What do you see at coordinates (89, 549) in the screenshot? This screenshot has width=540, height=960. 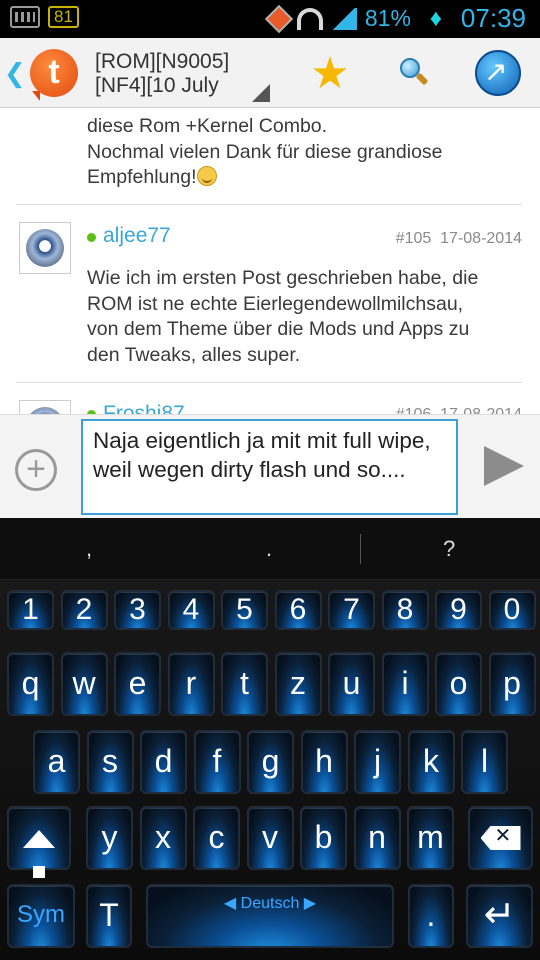 I see `suggestion-comma: ,` at bounding box center [89, 549].